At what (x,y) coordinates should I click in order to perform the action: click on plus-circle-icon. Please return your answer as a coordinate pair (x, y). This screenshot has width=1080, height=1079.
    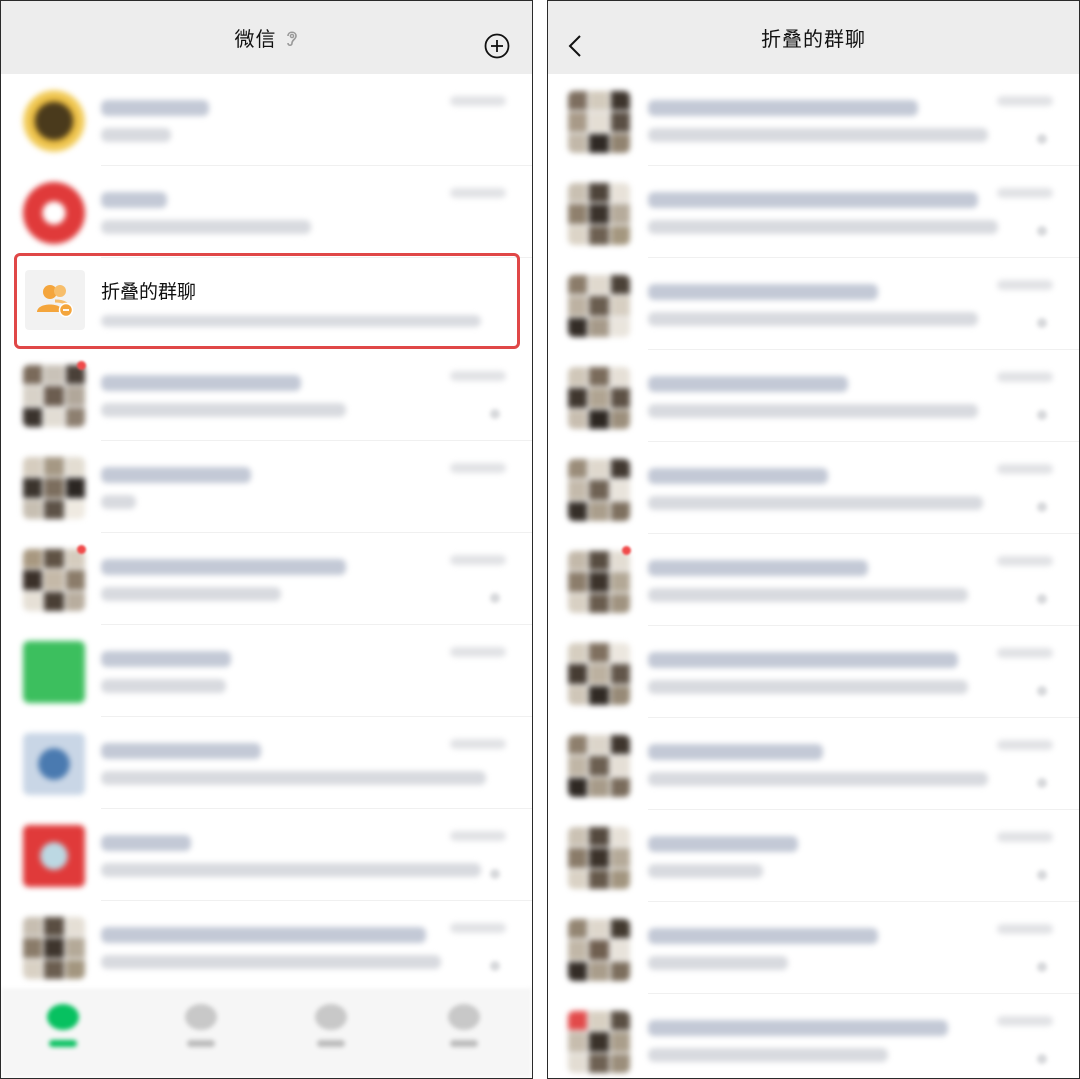
    Looking at the image, I should click on (497, 48).